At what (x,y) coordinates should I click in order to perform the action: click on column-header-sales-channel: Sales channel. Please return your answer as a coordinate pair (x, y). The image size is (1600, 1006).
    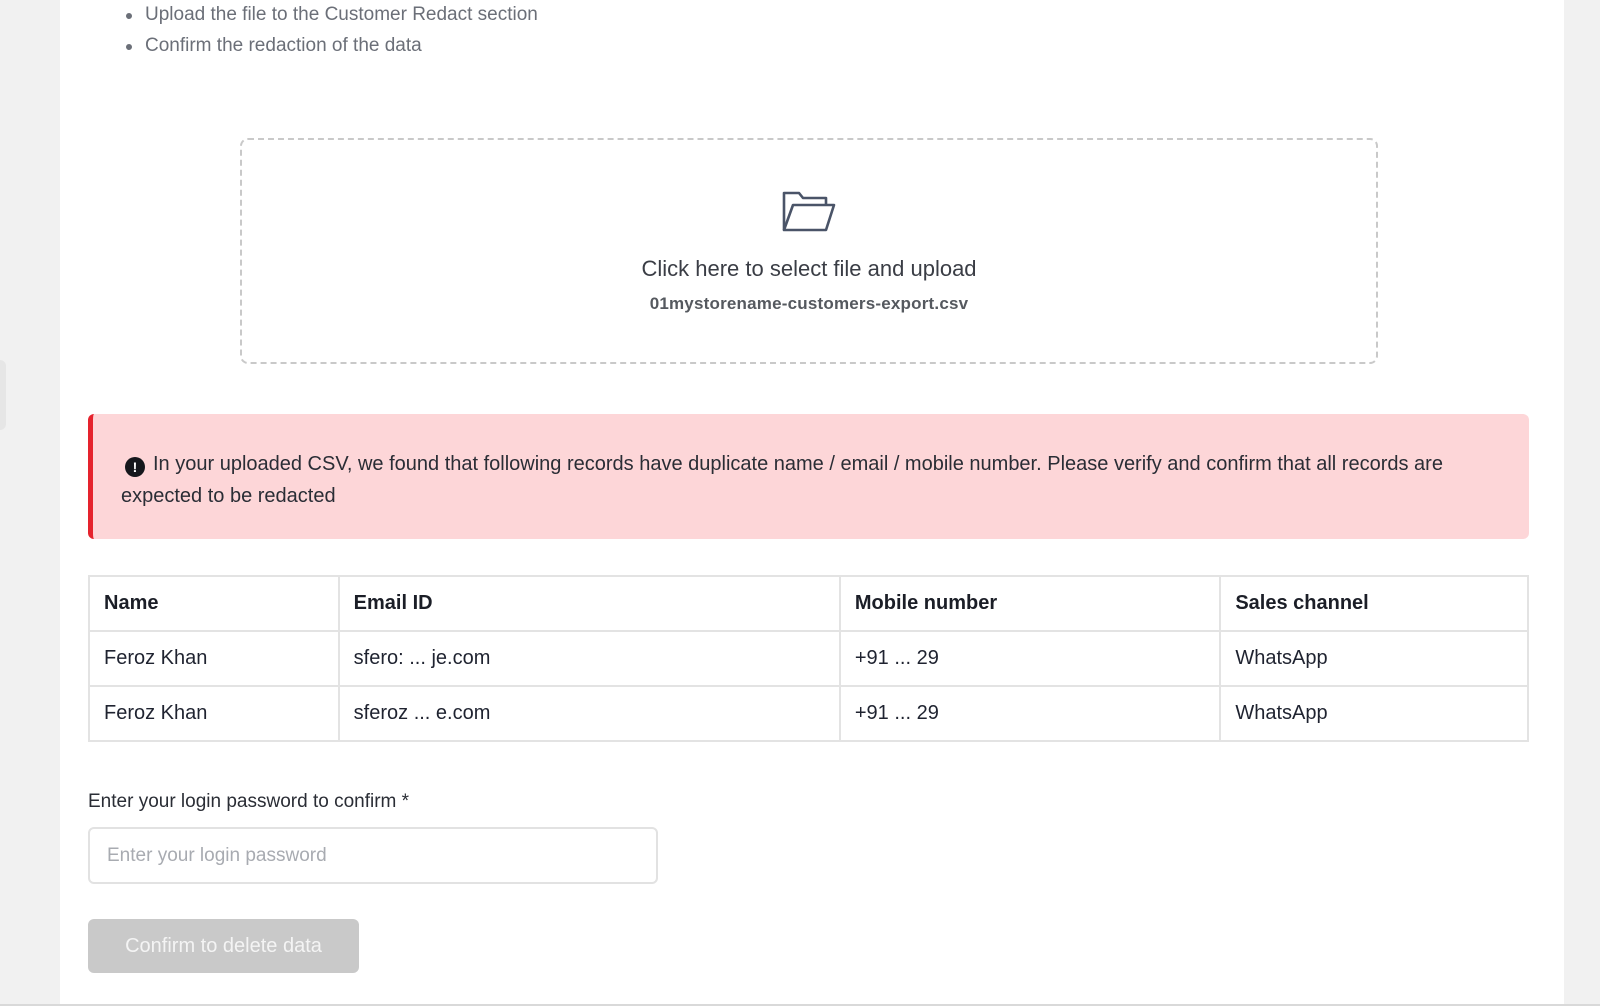
    Looking at the image, I should click on (1374, 603).